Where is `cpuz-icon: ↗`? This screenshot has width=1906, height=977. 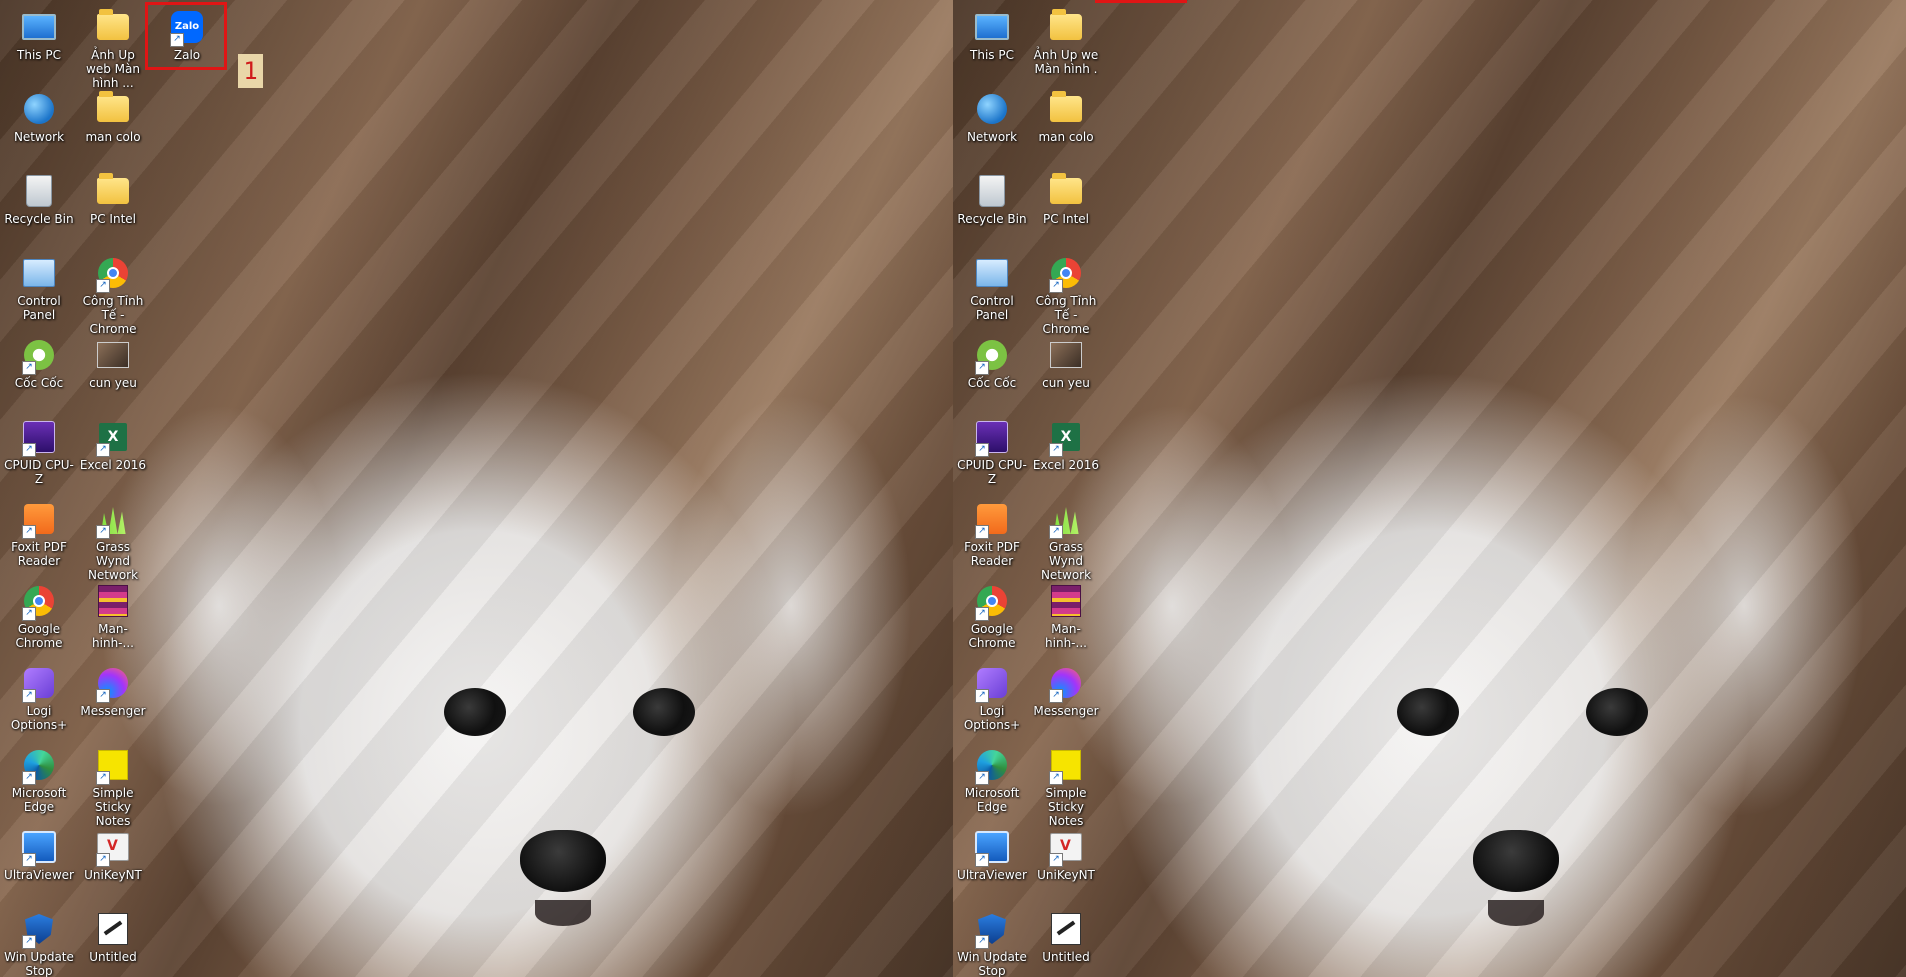 cpuz-icon: ↗ is located at coordinates (992, 437).